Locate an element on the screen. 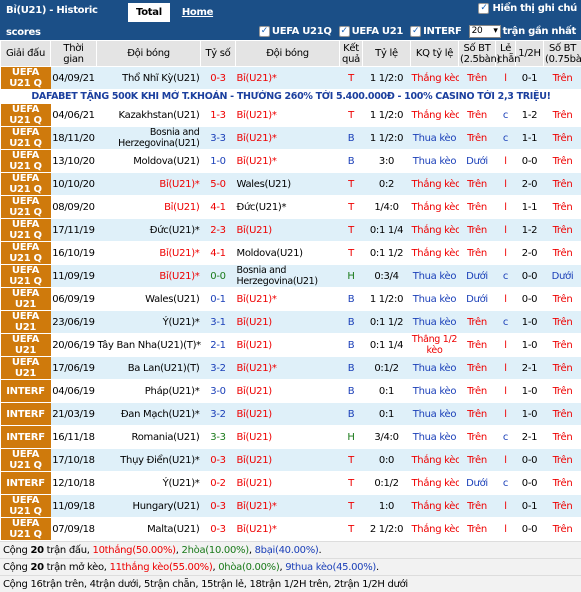 The image size is (581, 592). odd-even-cell: l is located at coordinates (506, 391).